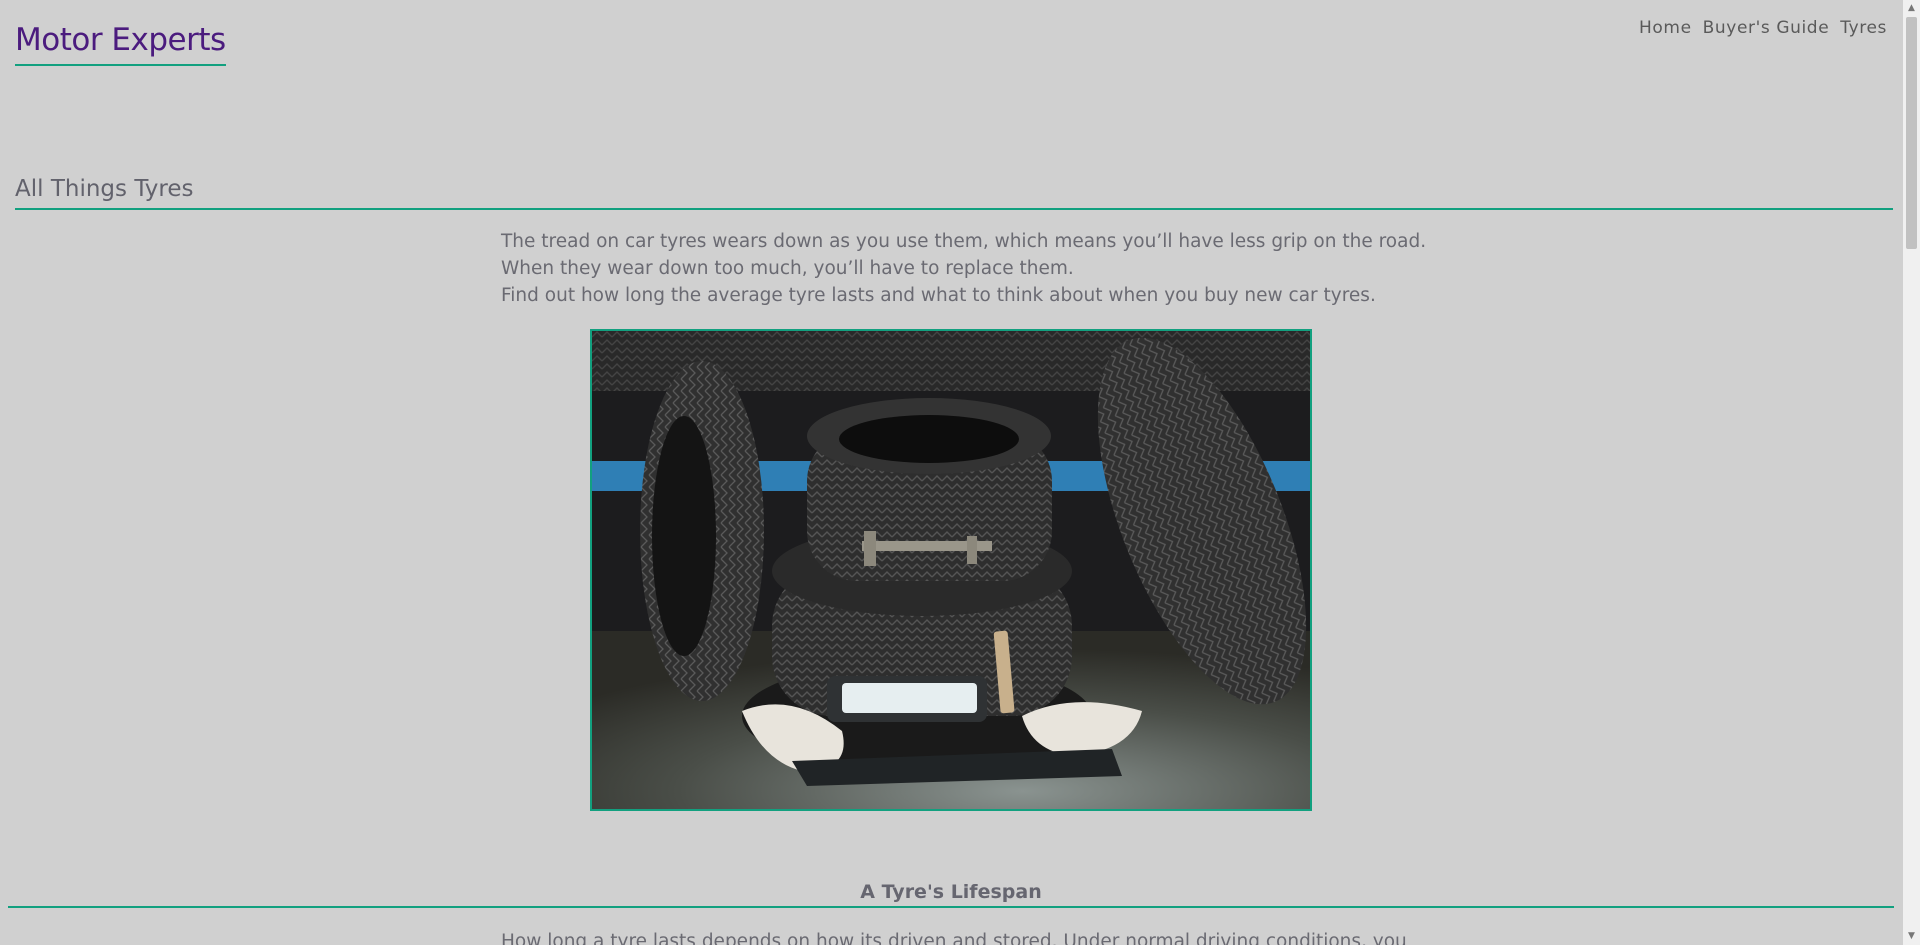 Image resolution: width=1920 pixels, height=945 pixels. I want to click on main-nav: Home Buyer's Guide Tyres, so click(1763, 28).